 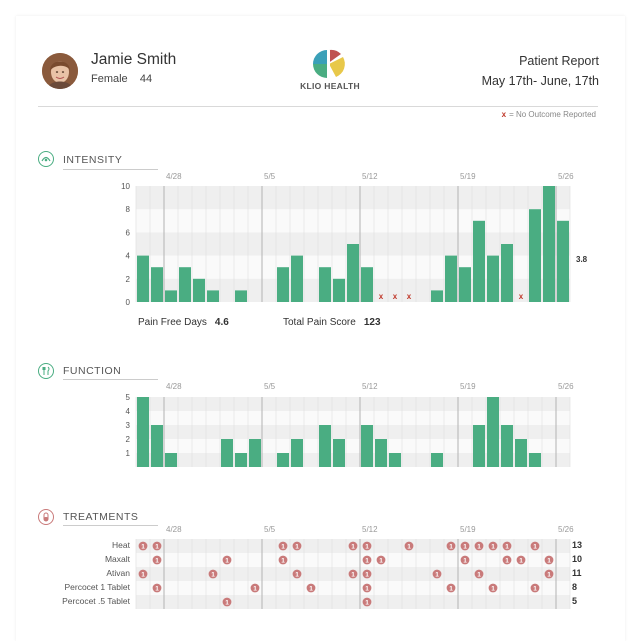 What do you see at coordinates (318, 106) in the screenshot?
I see `header-divider` at bounding box center [318, 106].